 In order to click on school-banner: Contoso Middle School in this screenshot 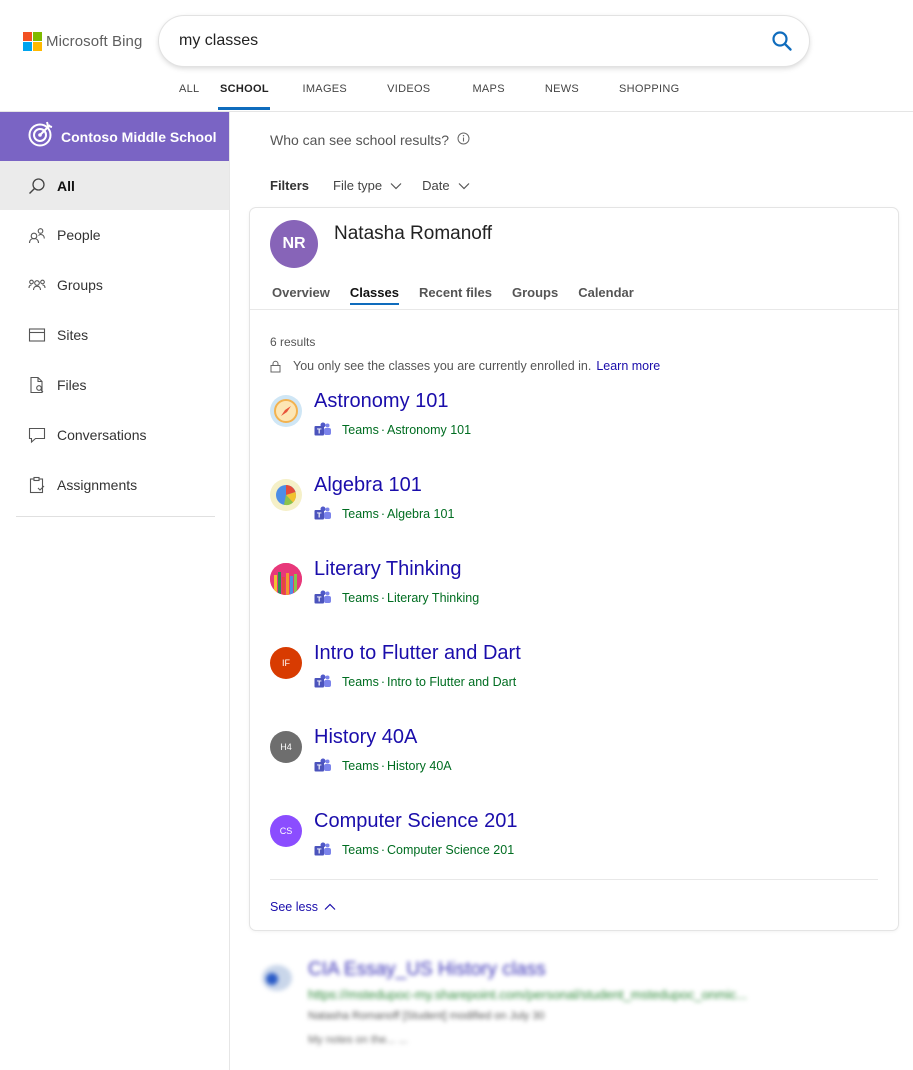, I will do `click(114, 136)`.